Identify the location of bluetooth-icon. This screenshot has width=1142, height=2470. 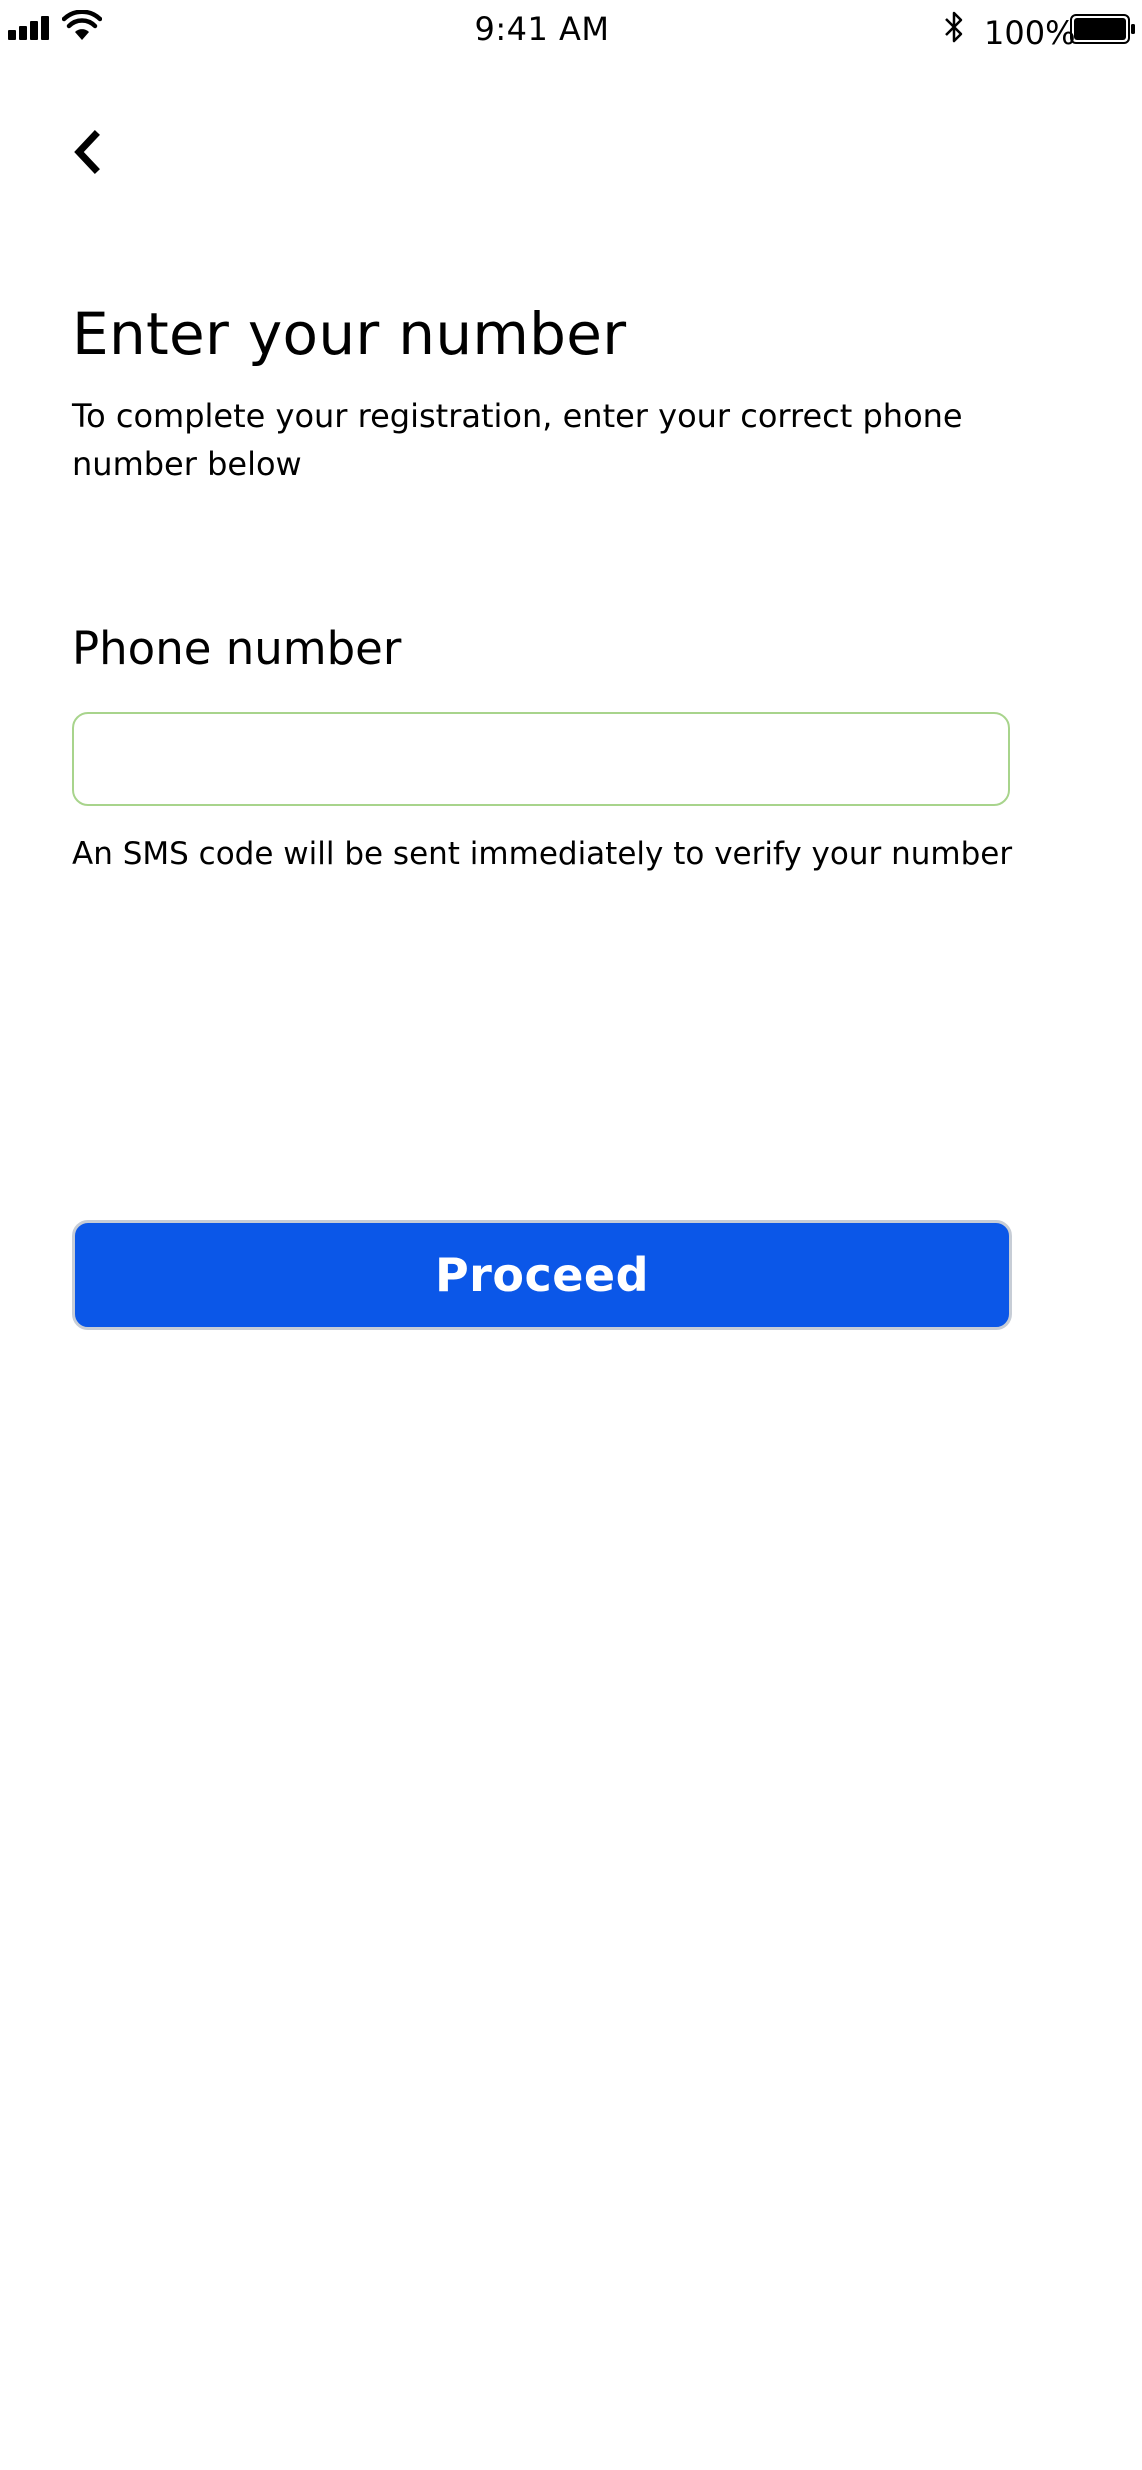
(954, 27).